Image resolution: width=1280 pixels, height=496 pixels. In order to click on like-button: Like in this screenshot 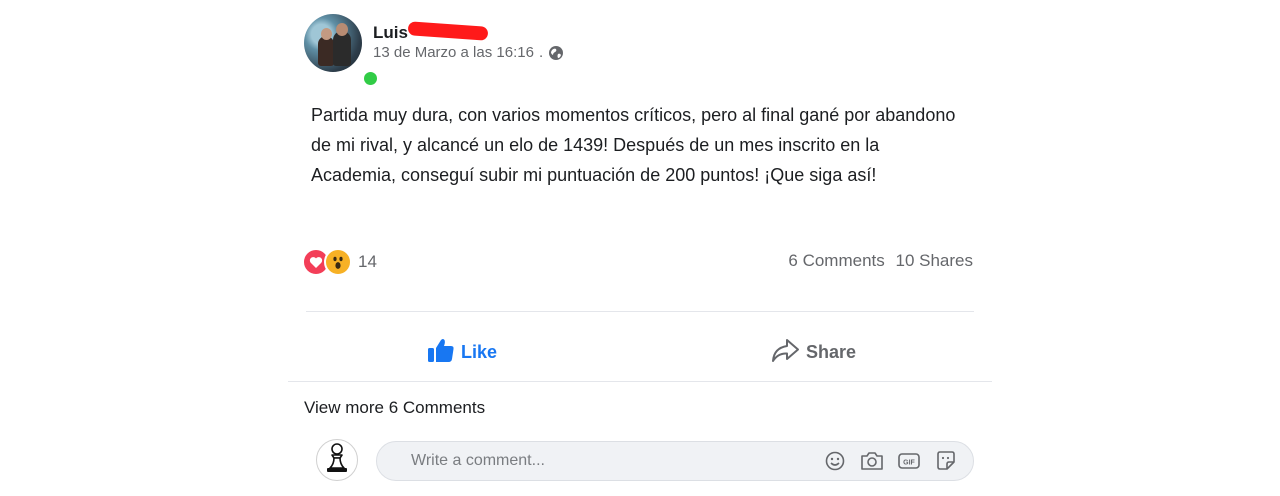, I will do `click(462, 352)`.